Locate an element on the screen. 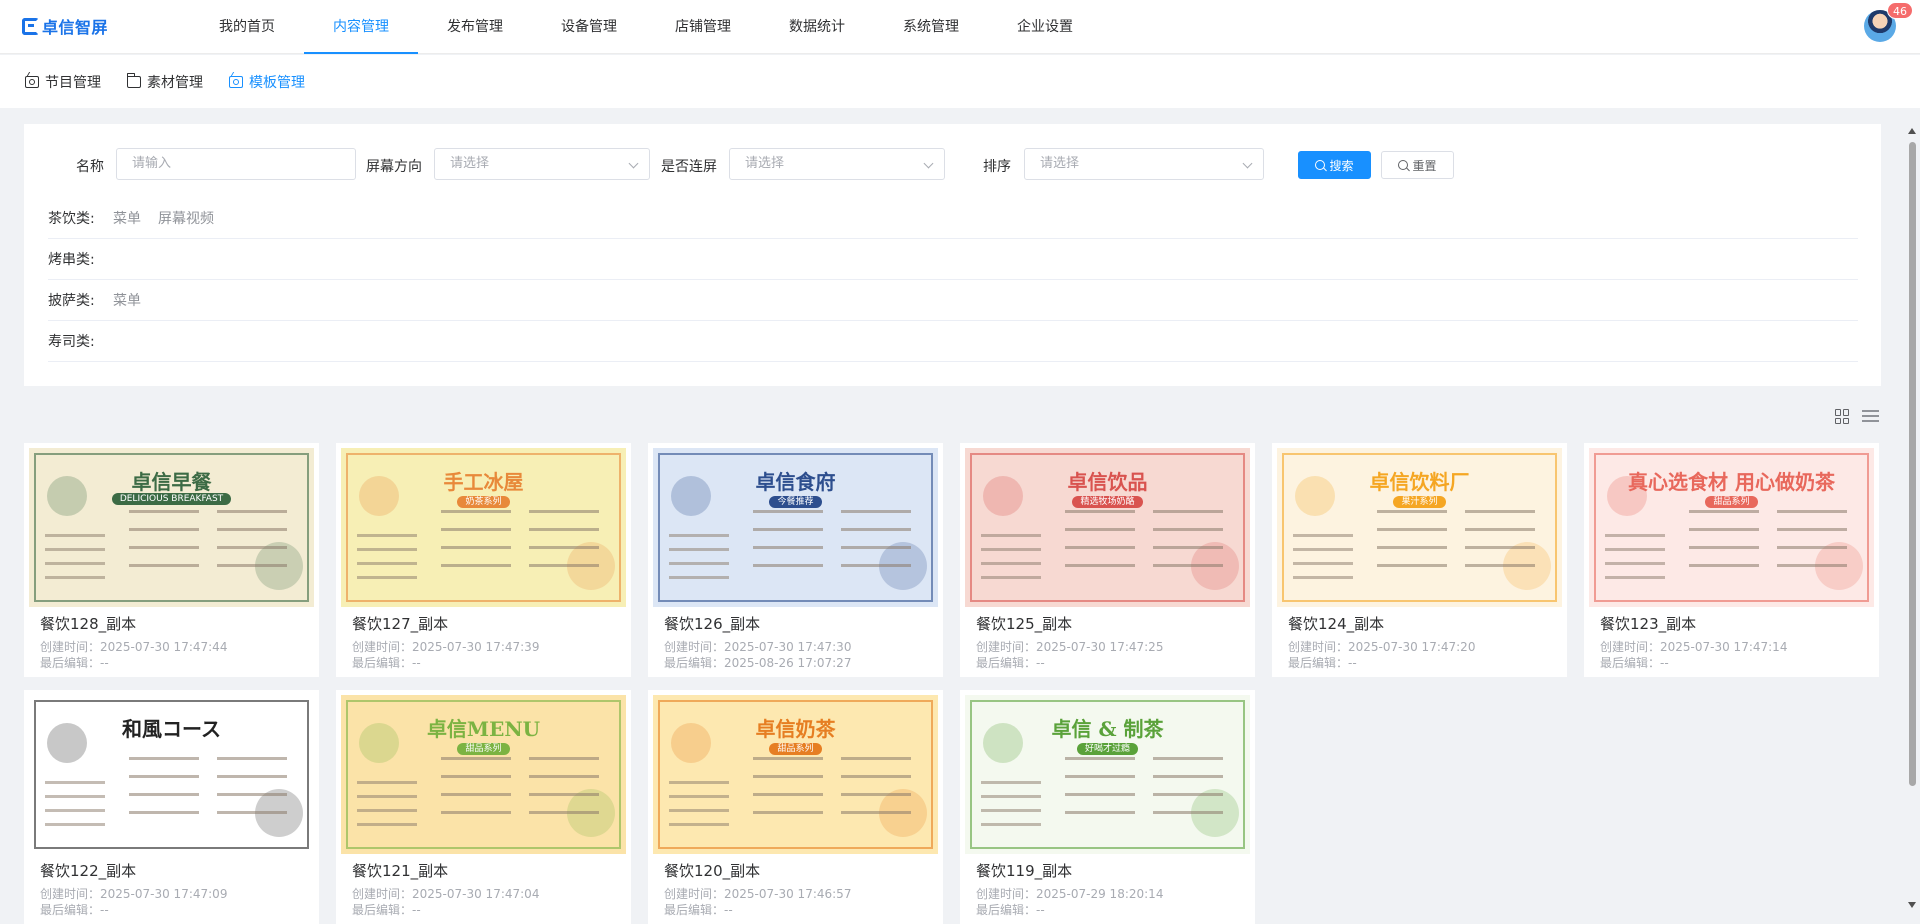 The image size is (1920, 924). template-created-time: 创建时间：2025-07-30 17:47:14 is located at coordinates (1694, 647).